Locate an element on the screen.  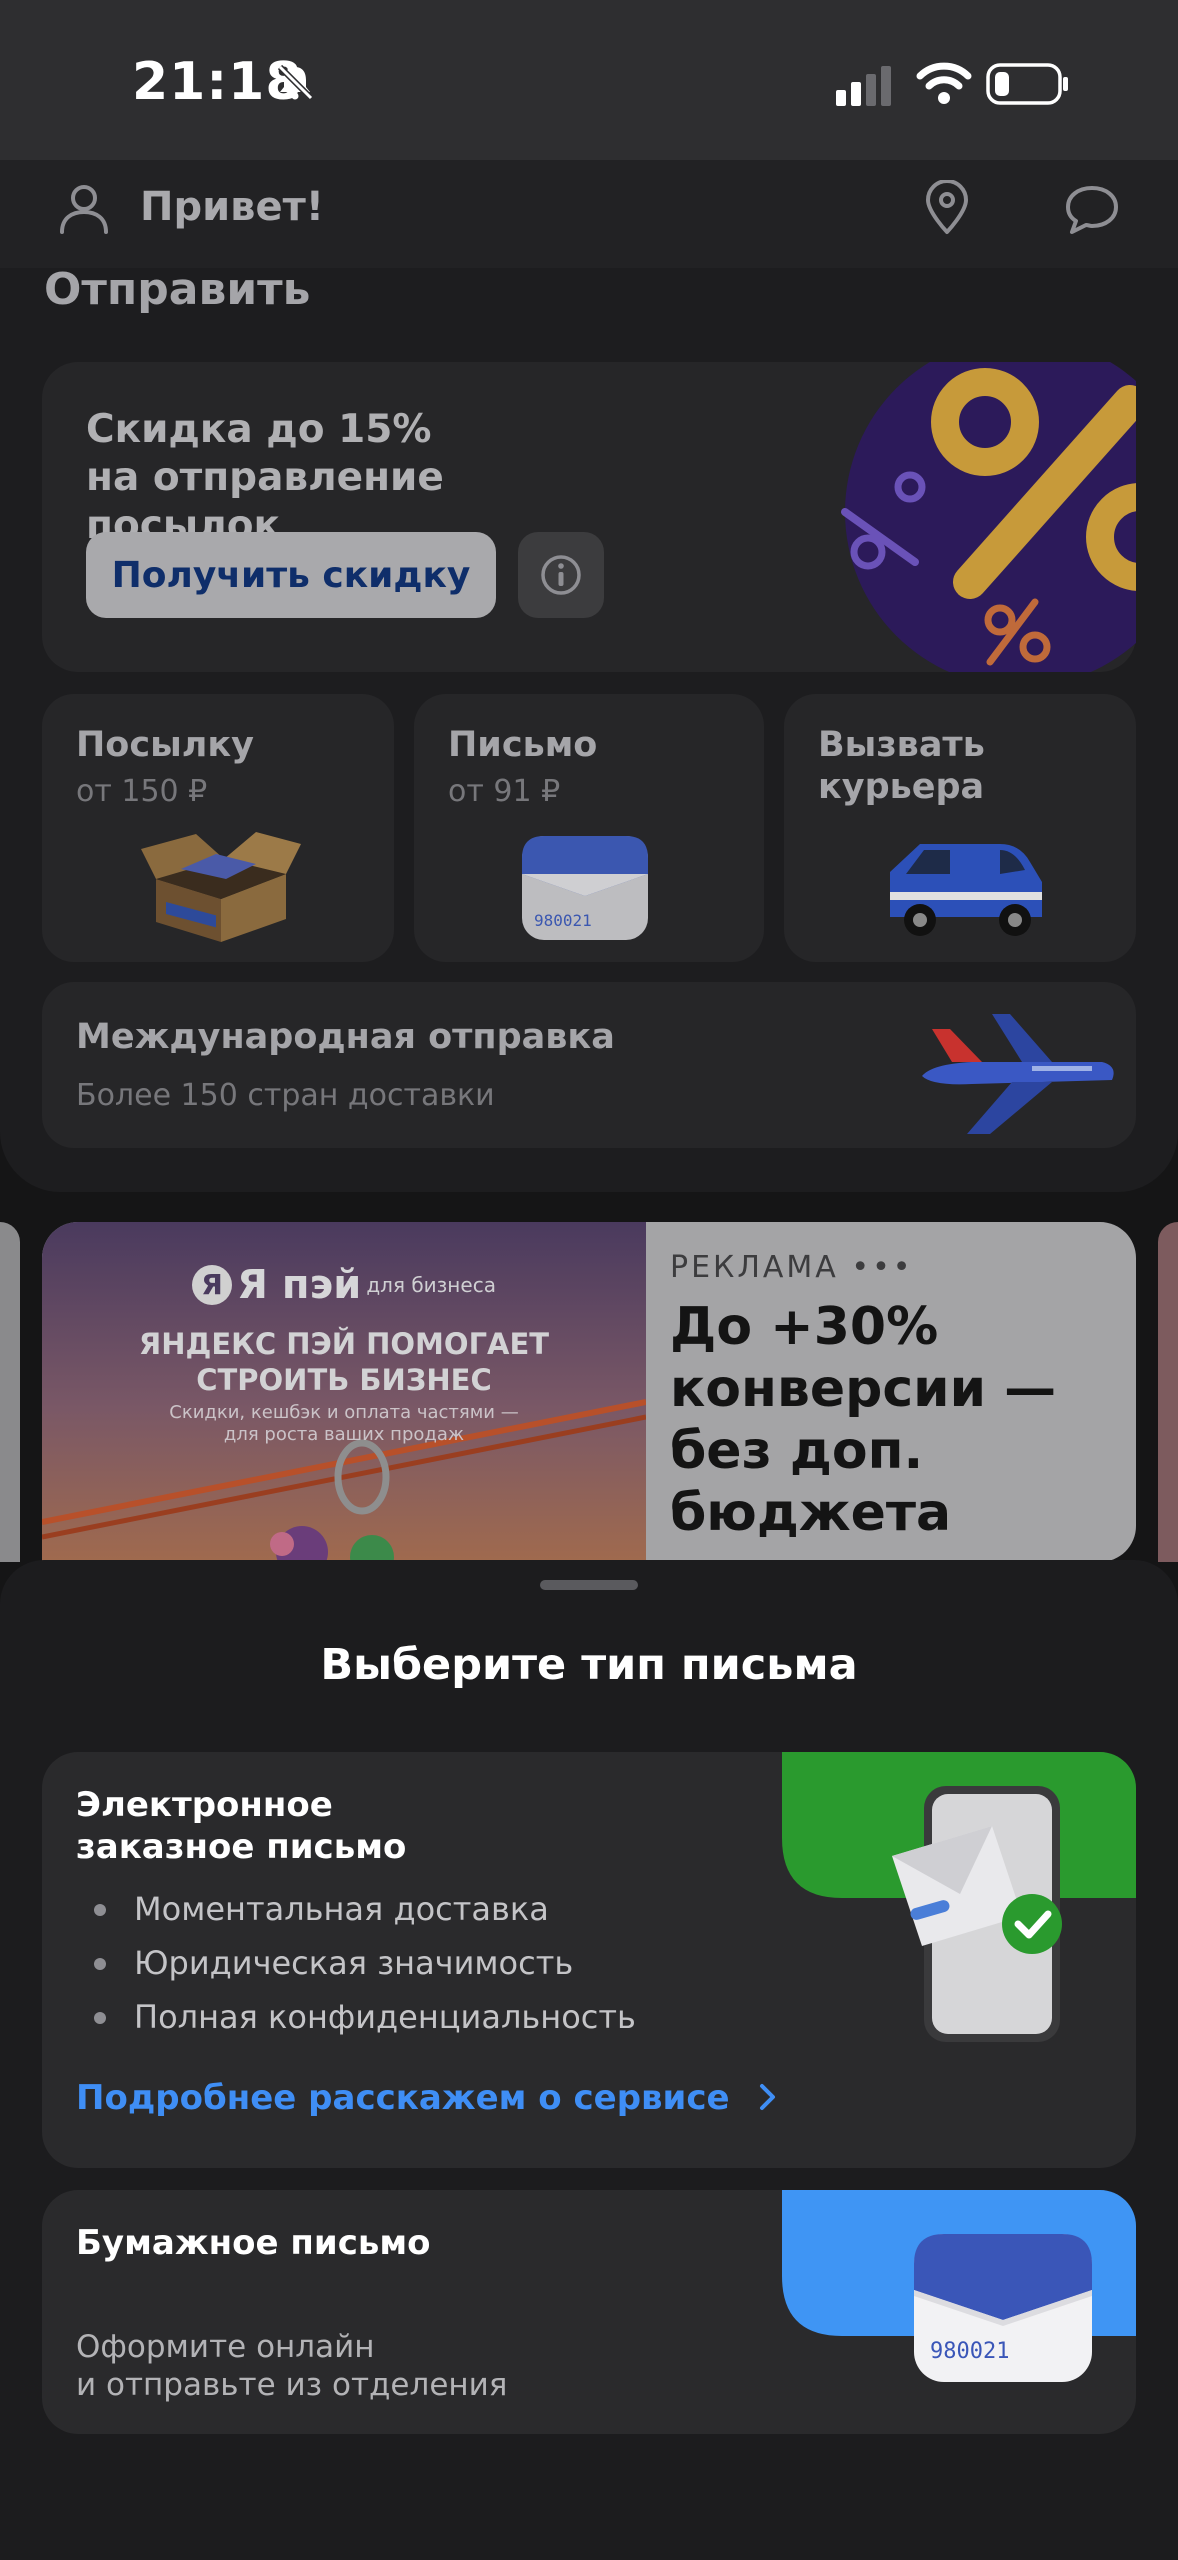
carousel-peek-right is located at coordinates (1168, 1392).